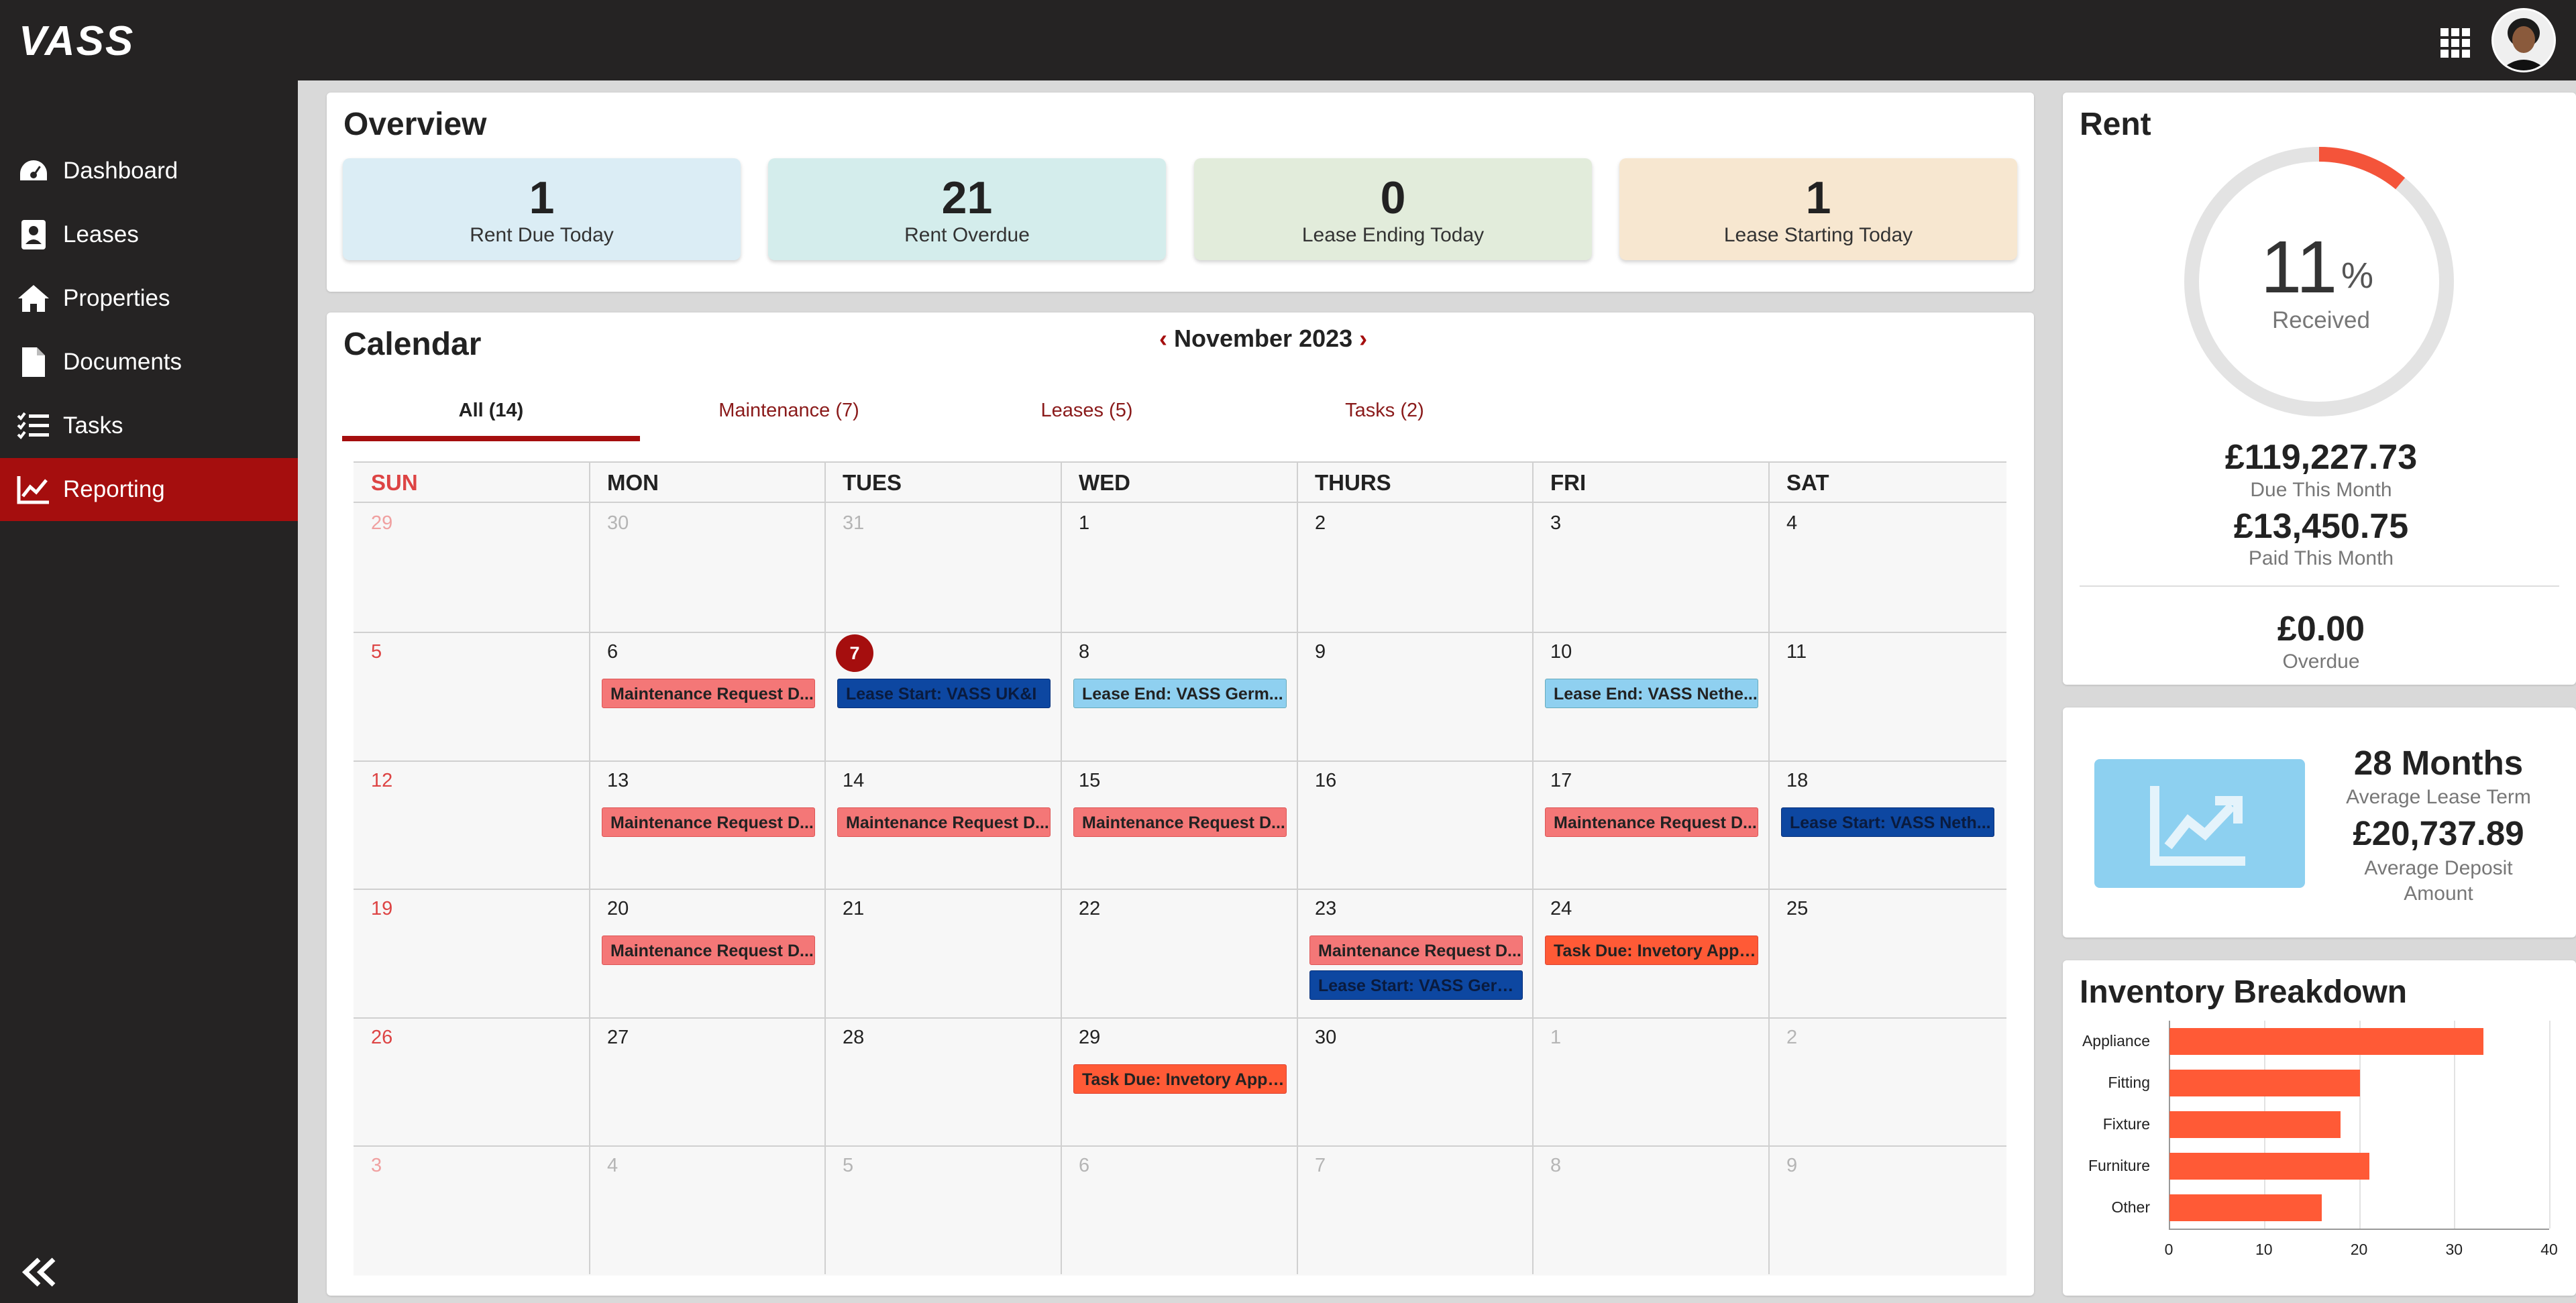 This screenshot has height=1303, width=2576. What do you see at coordinates (149, 425) in the screenshot?
I see `sidebar-item-tasks: Tasks` at bounding box center [149, 425].